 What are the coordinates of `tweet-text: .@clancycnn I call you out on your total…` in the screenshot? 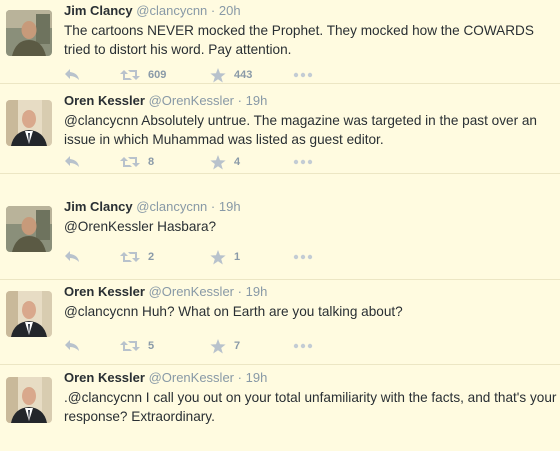 It's located at (310, 407).